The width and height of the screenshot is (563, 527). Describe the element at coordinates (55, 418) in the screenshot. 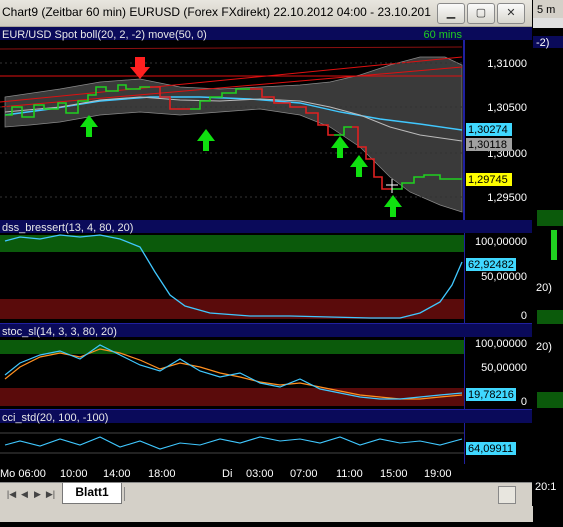

I see `cci-panel-title: cci_std(20, 100, -100)` at that location.